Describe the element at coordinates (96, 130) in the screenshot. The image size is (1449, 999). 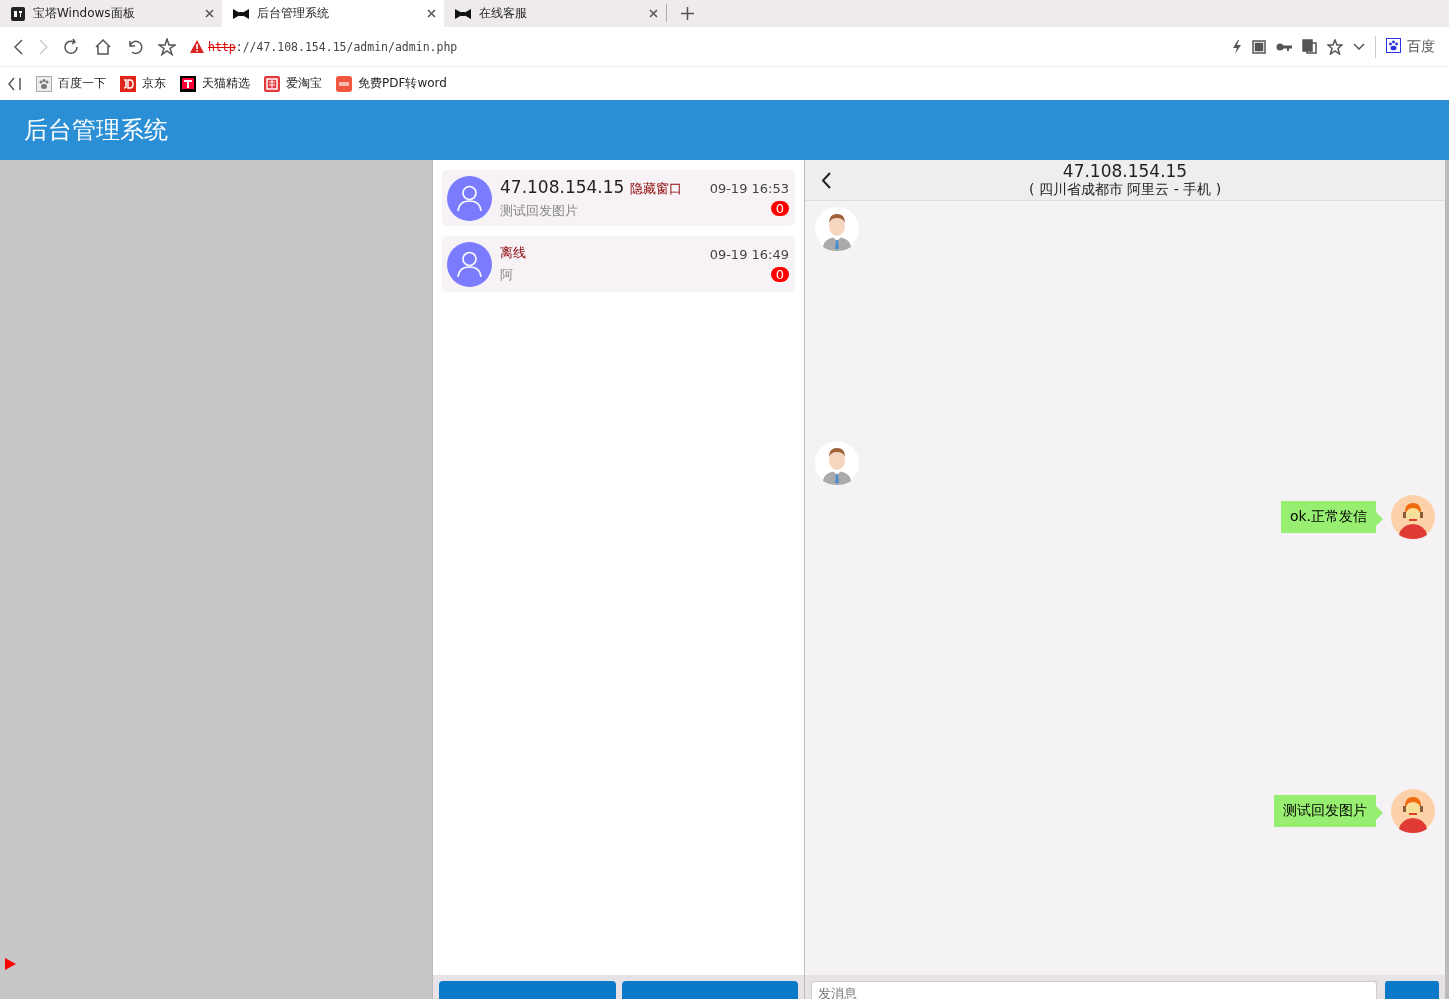
I see `app-title: 后台管理系统` at that location.